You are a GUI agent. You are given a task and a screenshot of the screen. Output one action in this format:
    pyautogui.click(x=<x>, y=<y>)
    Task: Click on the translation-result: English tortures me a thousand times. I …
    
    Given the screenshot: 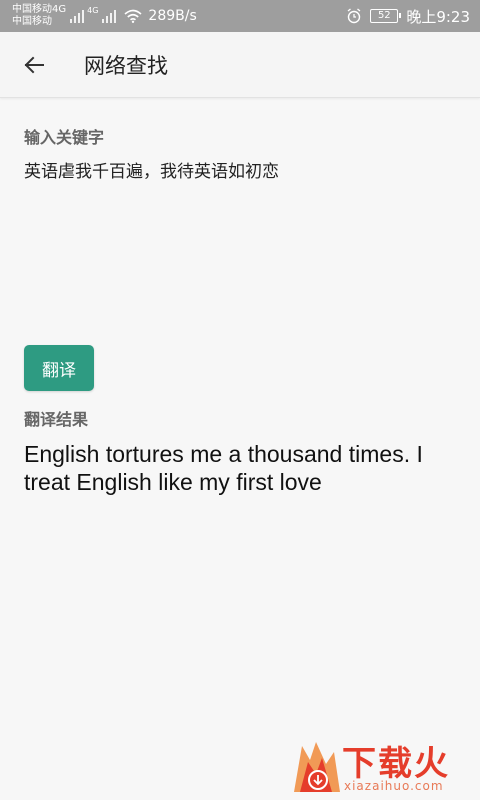 What is the action you would take?
    pyautogui.click(x=223, y=468)
    